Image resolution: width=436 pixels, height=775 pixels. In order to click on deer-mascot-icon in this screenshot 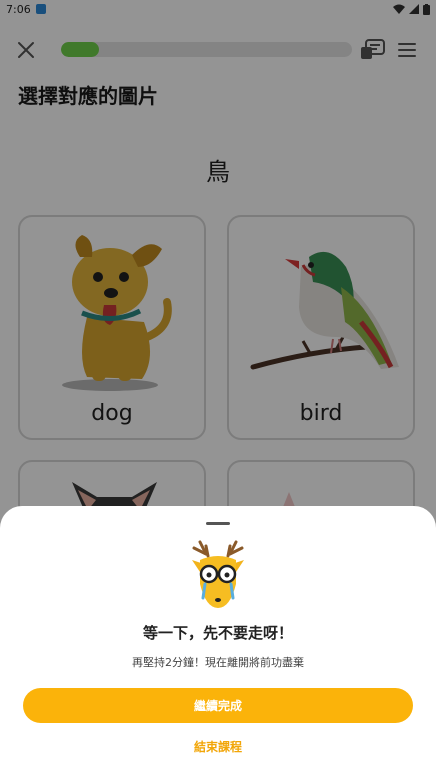, I will do `click(218, 574)`.